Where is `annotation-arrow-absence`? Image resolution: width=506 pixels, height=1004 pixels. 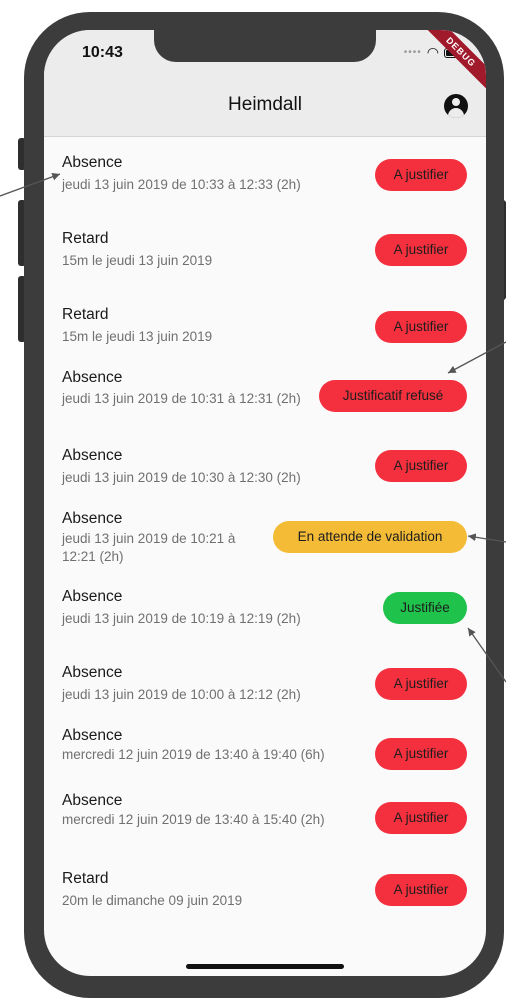 annotation-arrow-absence is located at coordinates (30, 185).